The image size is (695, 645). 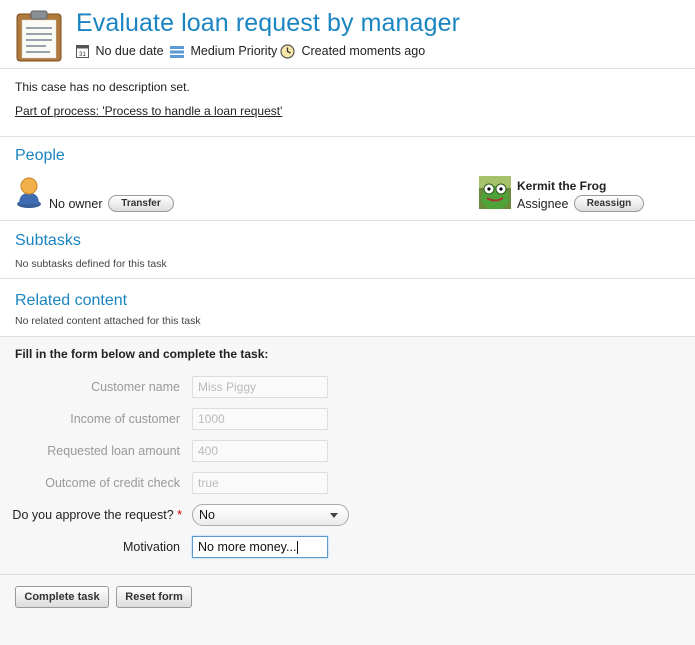 What do you see at coordinates (102, 87) in the screenshot?
I see `task-description: This case has no description set.` at bounding box center [102, 87].